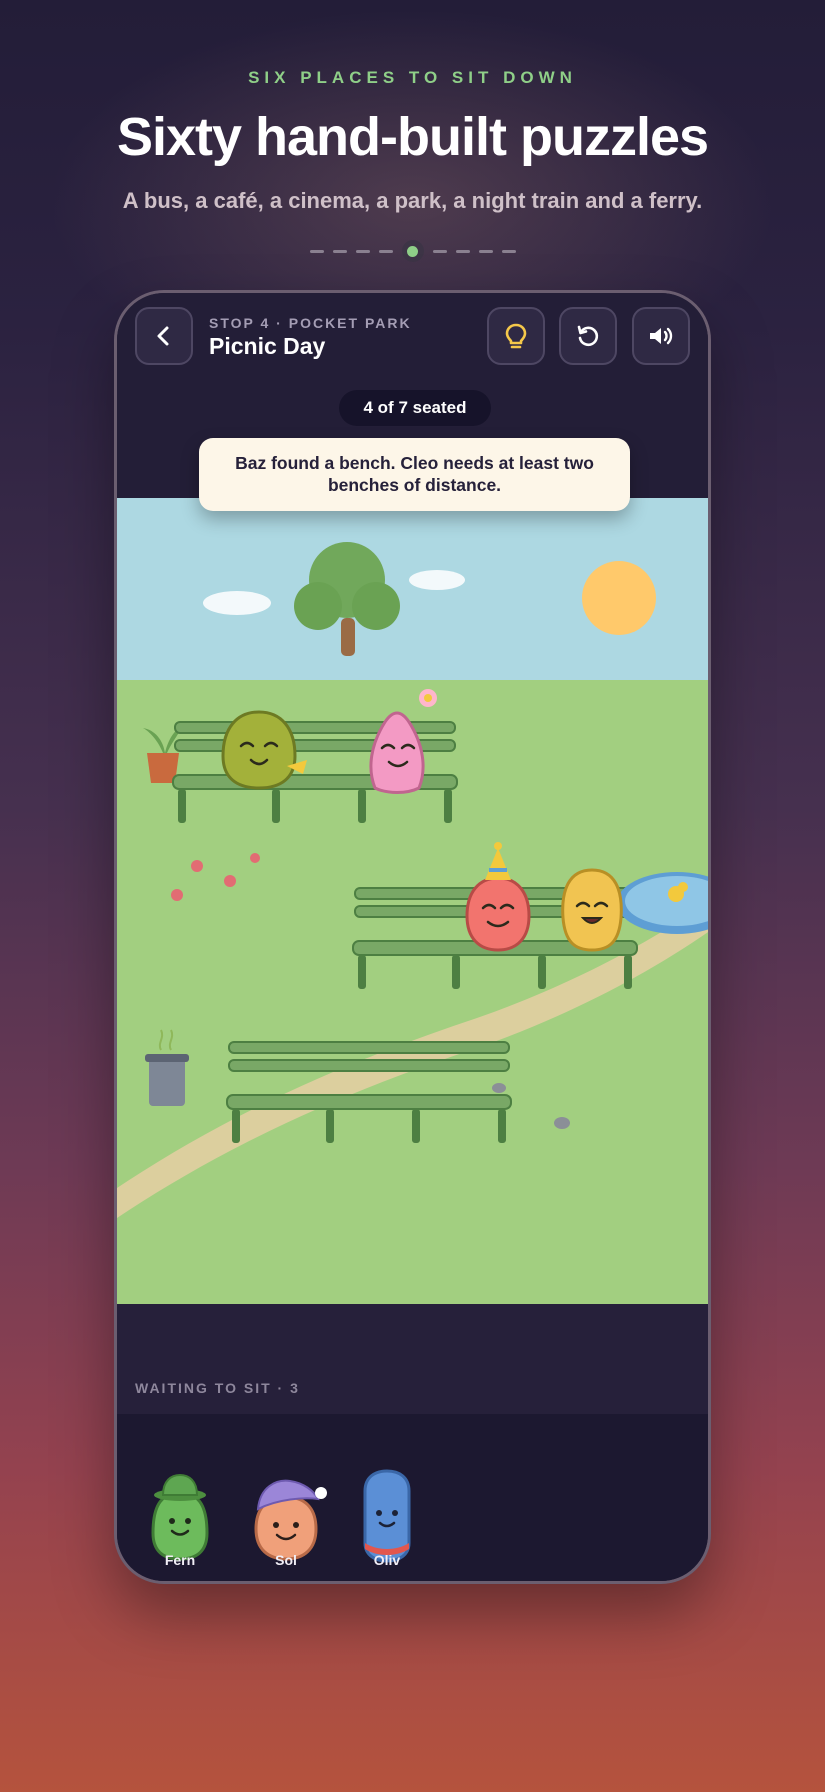  Describe the element at coordinates (217, 1388) in the screenshot. I see `waiting-label: WAITING TO SIT · 3` at that location.